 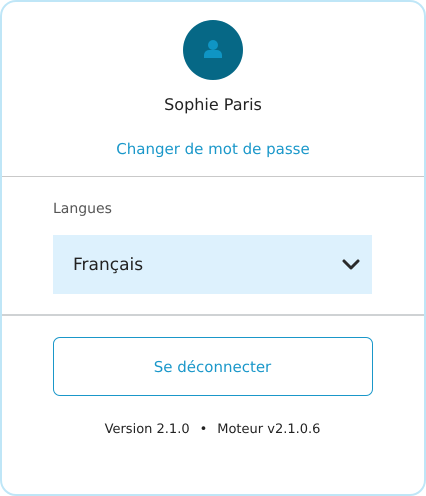 What do you see at coordinates (147, 429) in the screenshot?
I see `version-text: Version 2.1.0` at bounding box center [147, 429].